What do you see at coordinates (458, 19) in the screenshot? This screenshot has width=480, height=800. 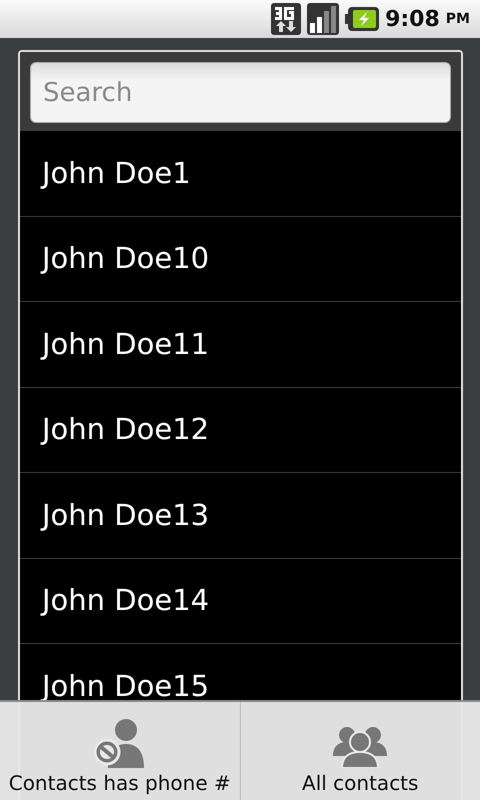 I see `clock-period: PM` at bounding box center [458, 19].